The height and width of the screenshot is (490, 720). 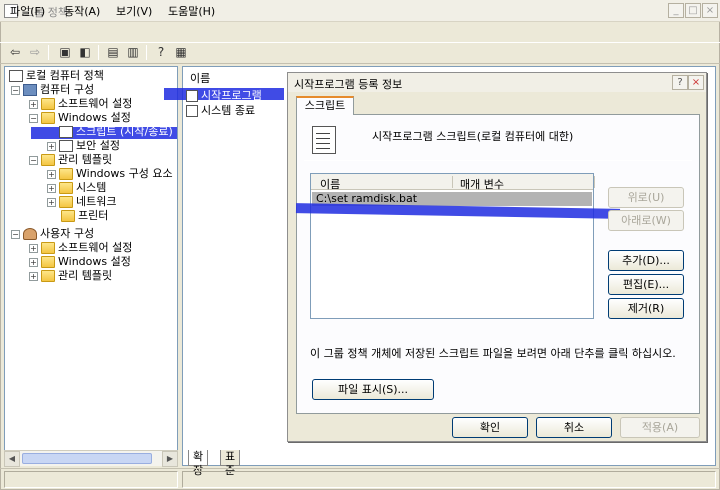 I want to click on tab-extended: 확장, so click(x=198, y=463).